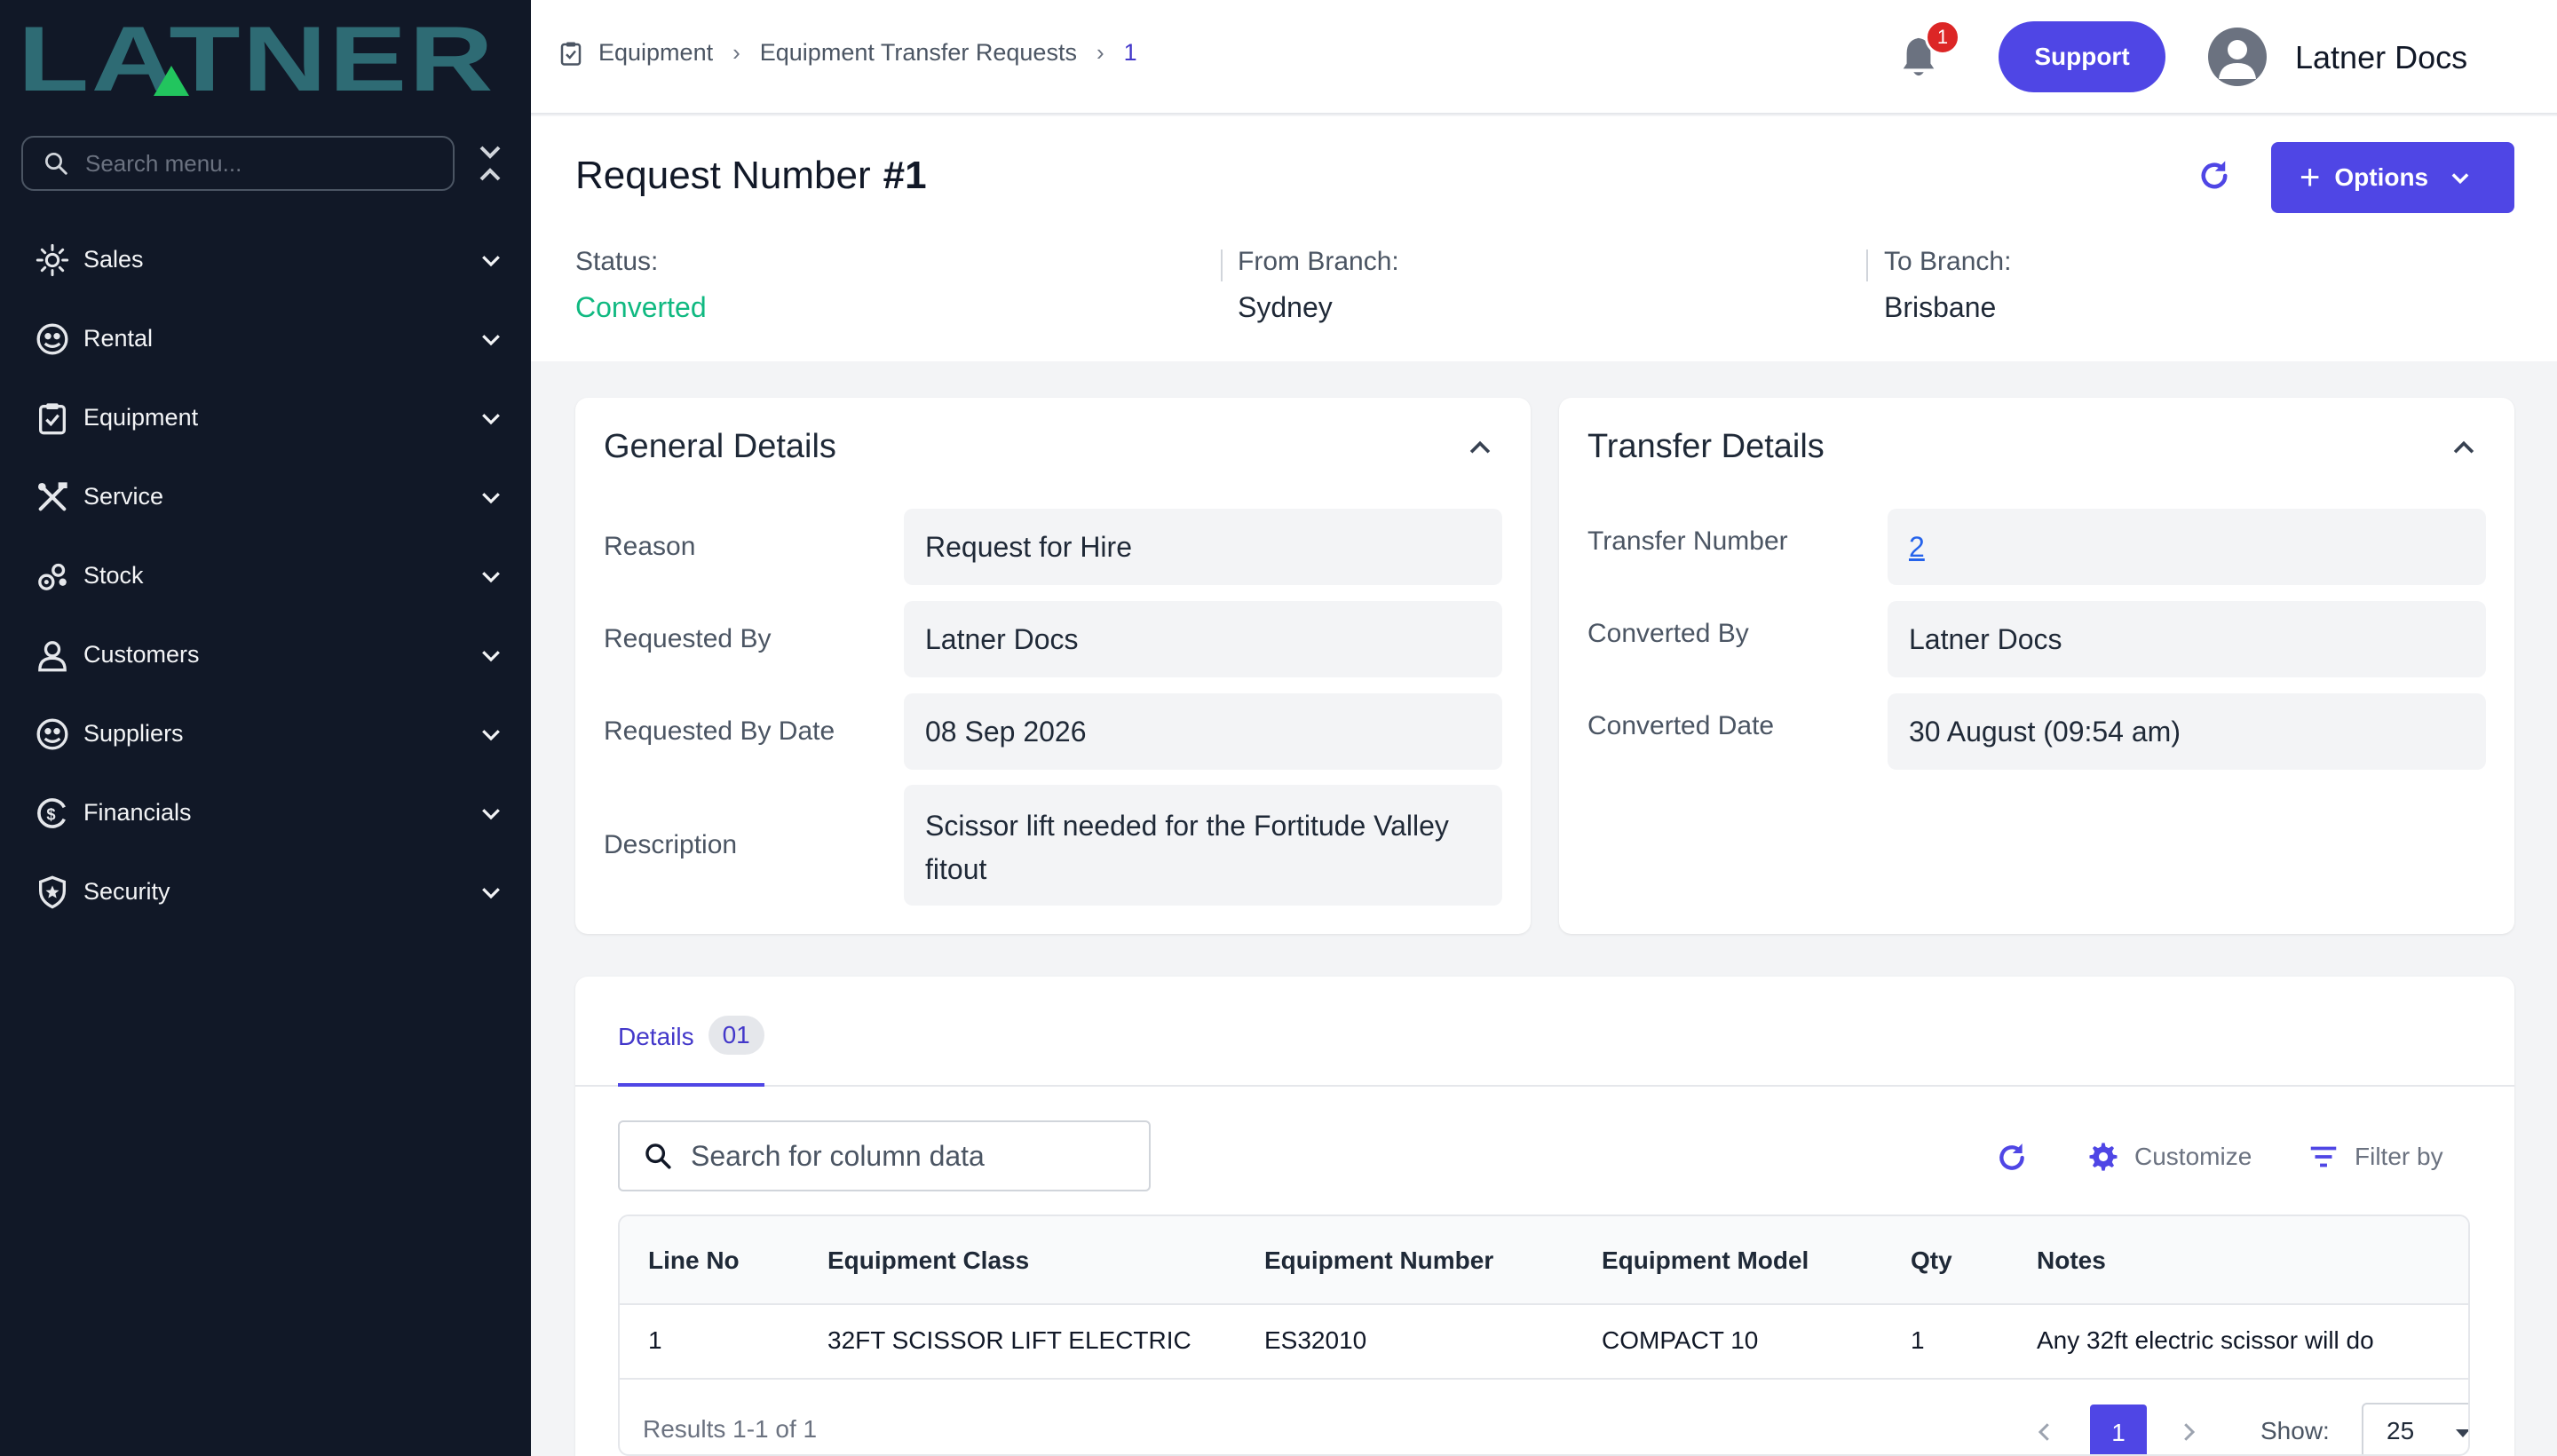 The height and width of the screenshot is (1456, 2557). Describe the element at coordinates (265, 338) in the screenshot. I see `sidebar-item-rental: Rental` at that location.